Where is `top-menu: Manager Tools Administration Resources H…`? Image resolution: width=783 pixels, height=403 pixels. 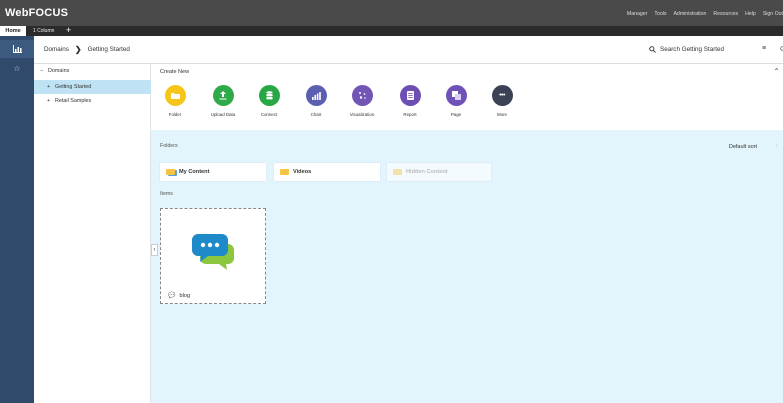
top-menu: Manager Tools Administration Resources H… is located at coordinates (705, 14).